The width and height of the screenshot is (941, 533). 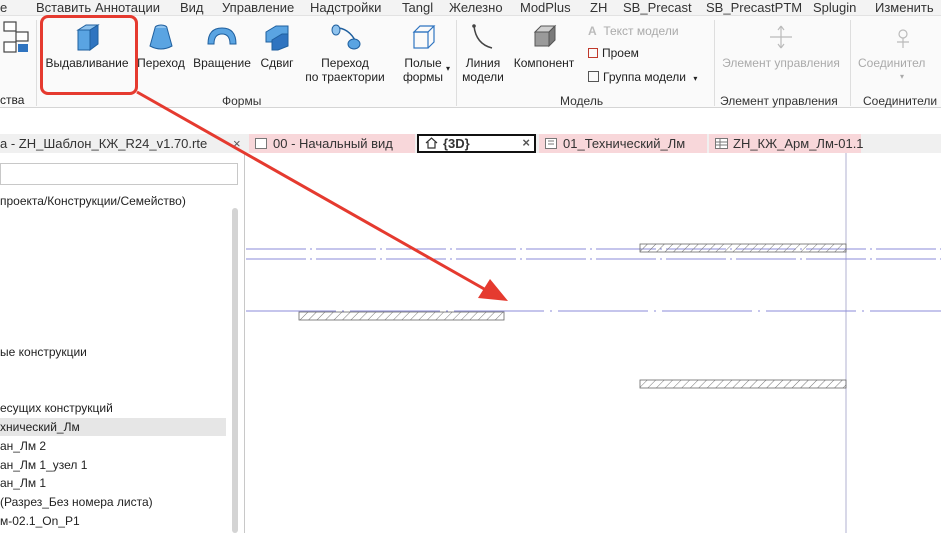 I want to click on model-text-icon: A, so click(x=592, y=31).